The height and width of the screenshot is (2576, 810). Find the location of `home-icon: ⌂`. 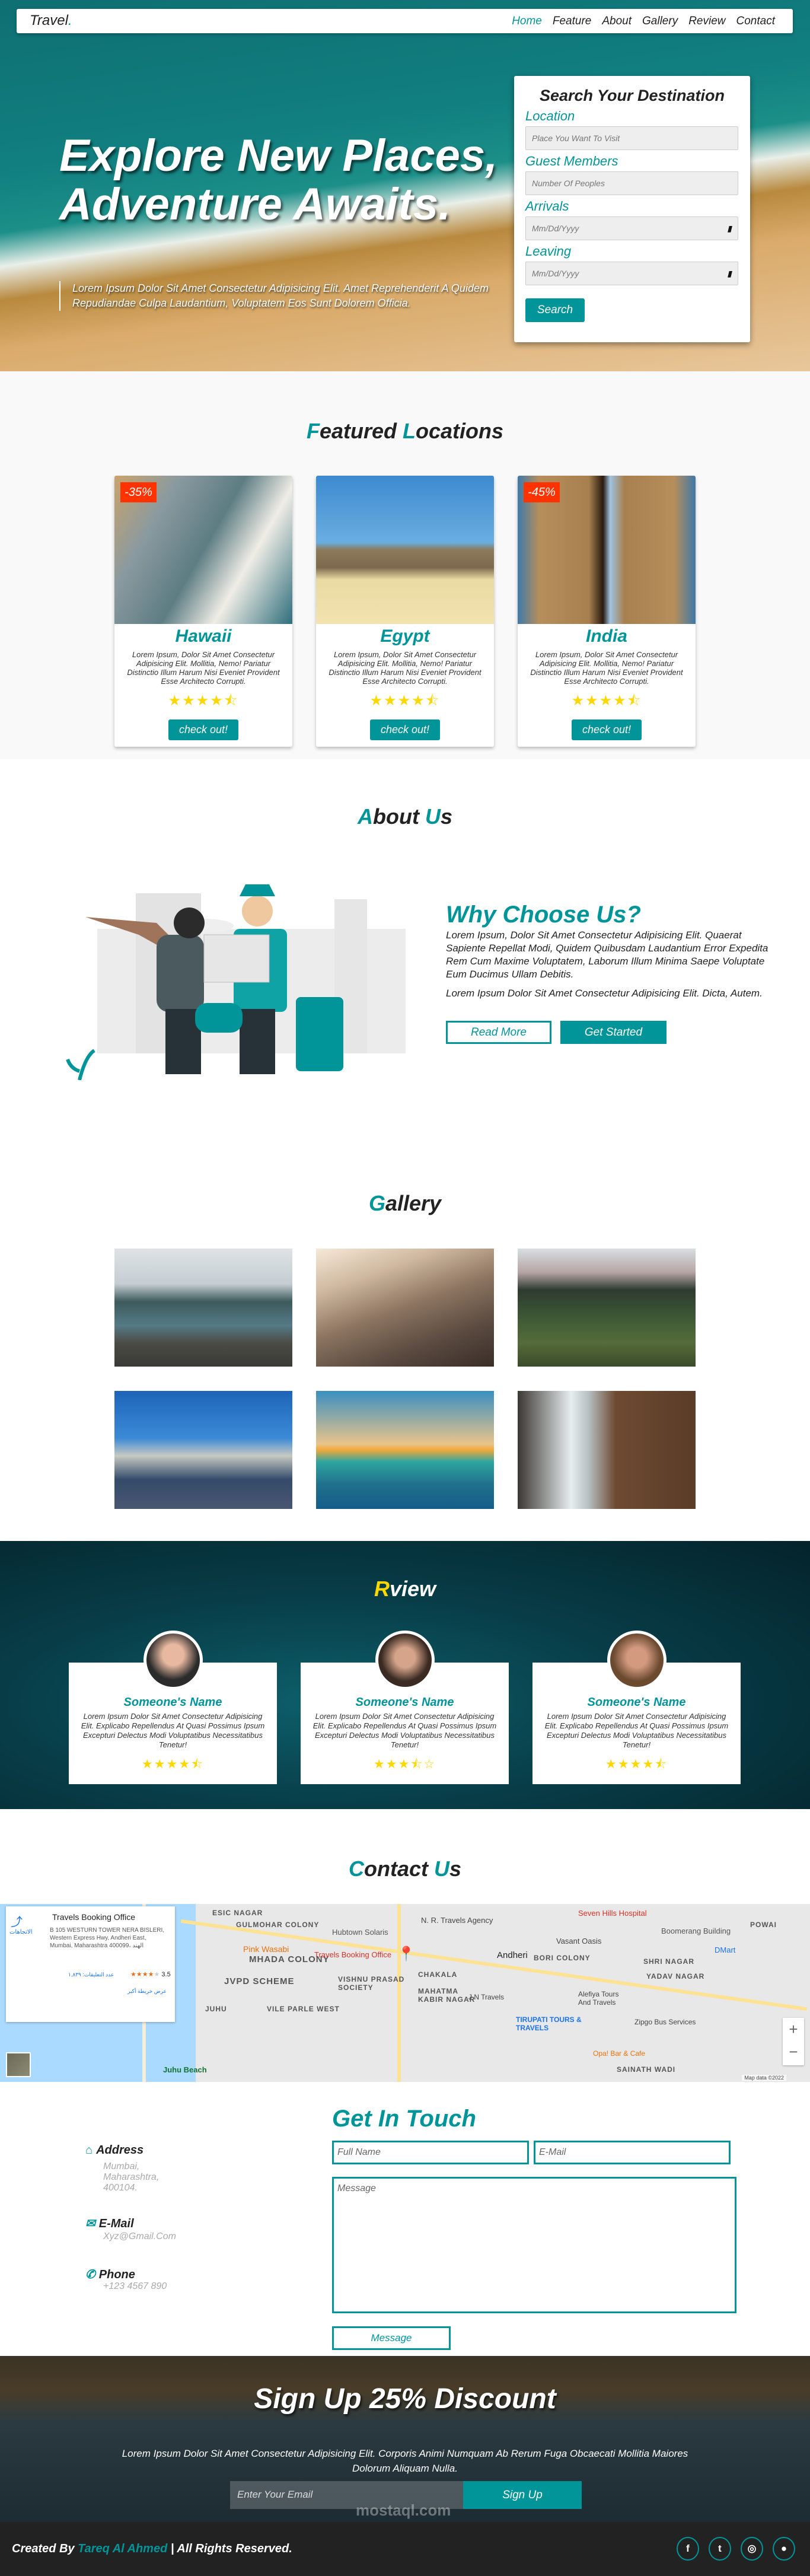

home-icon: ⌂ is located at coordinates (89, 2150).